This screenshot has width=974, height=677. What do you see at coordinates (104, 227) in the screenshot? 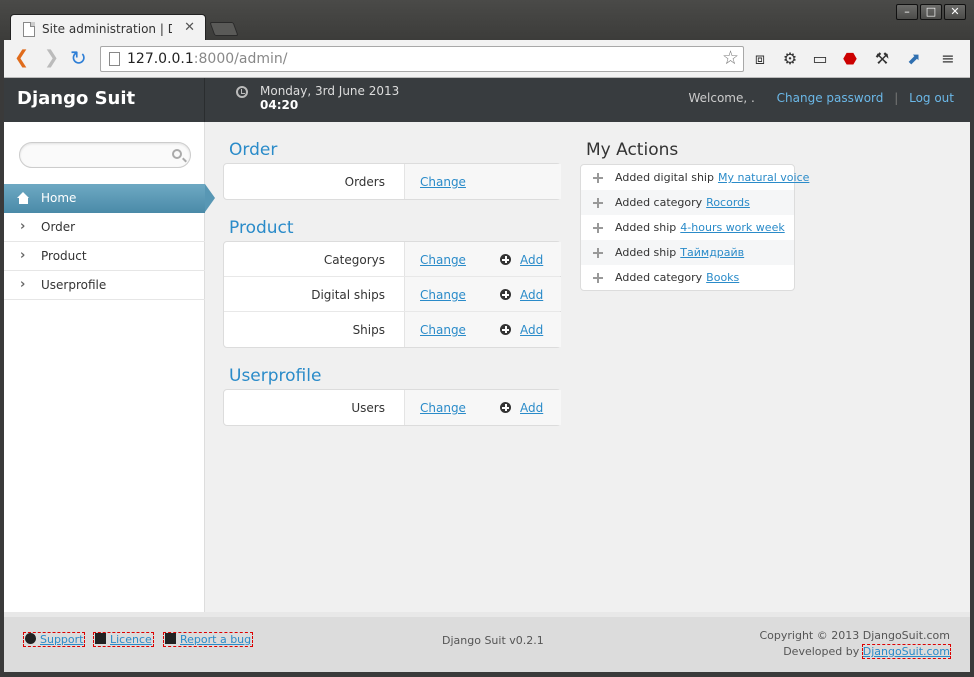
I see `sidebar-item-order: › Order` at bounding box center [104, 227].